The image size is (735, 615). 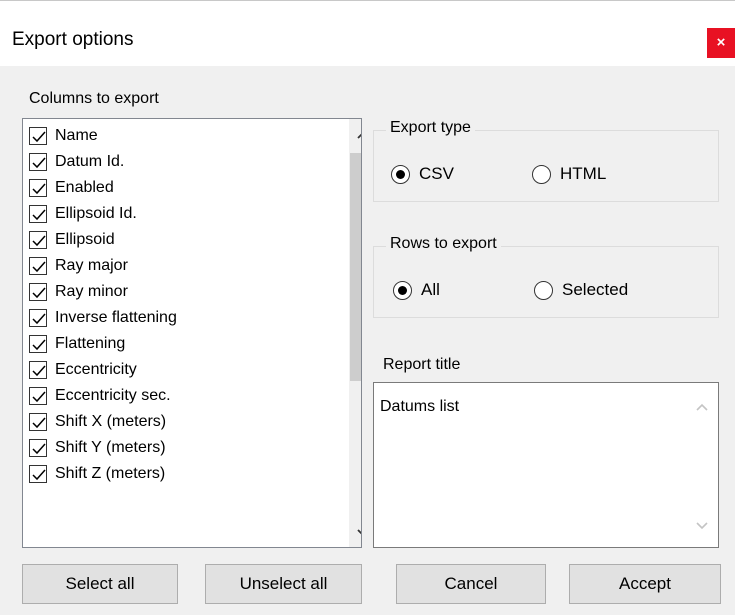 I want to click on list-item-label: Shift Y (meters), so click(x=110, y=447).